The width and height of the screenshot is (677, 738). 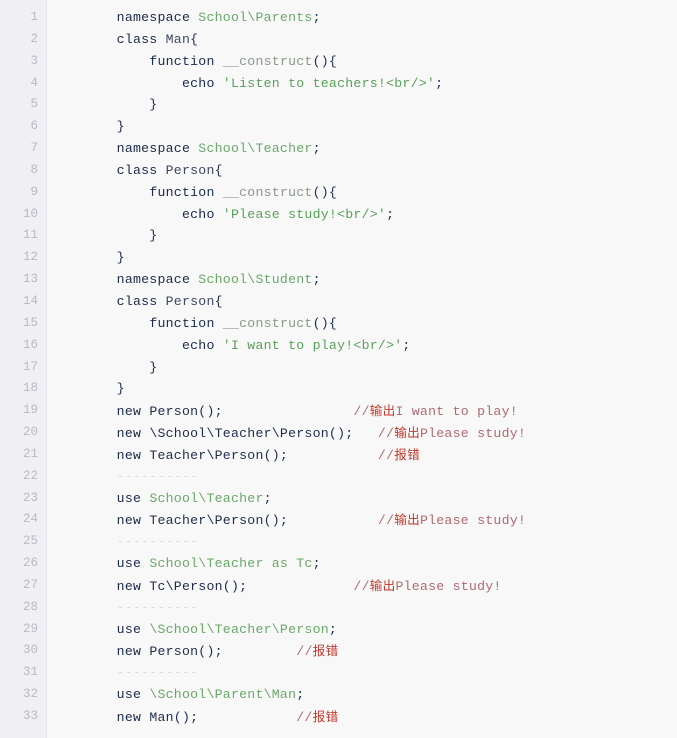 I want to click on code-line: namespace School\Student;, so click(x=380, y=280).